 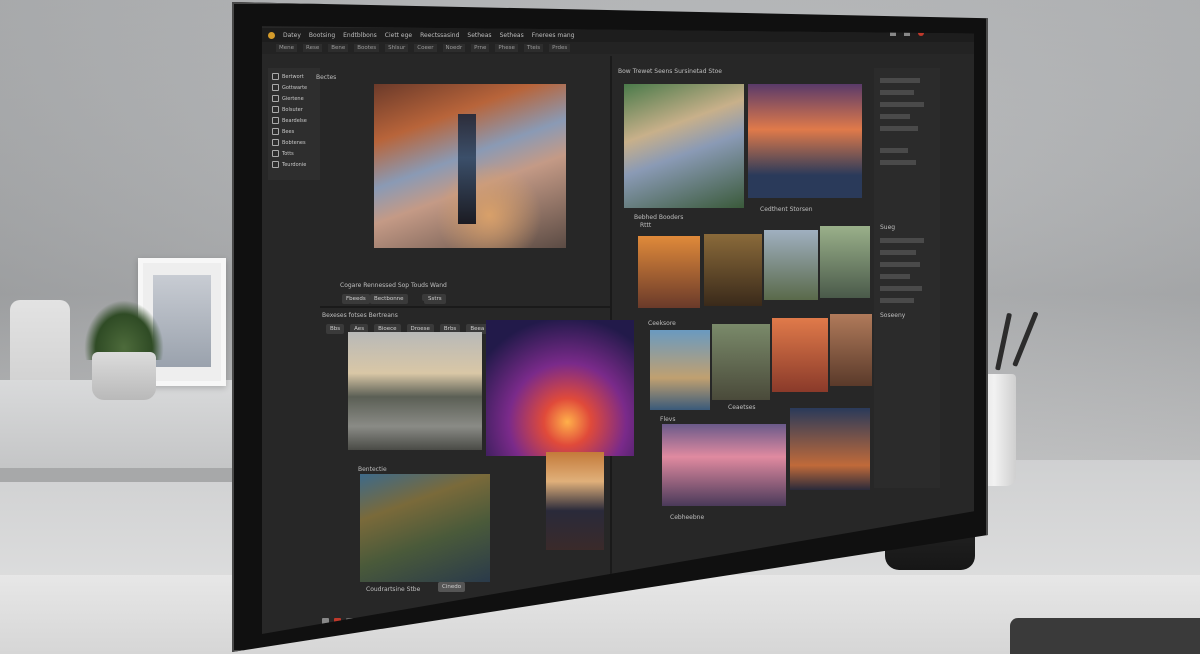 I want to click on tab: Prdes, so click(x=560, y=48).